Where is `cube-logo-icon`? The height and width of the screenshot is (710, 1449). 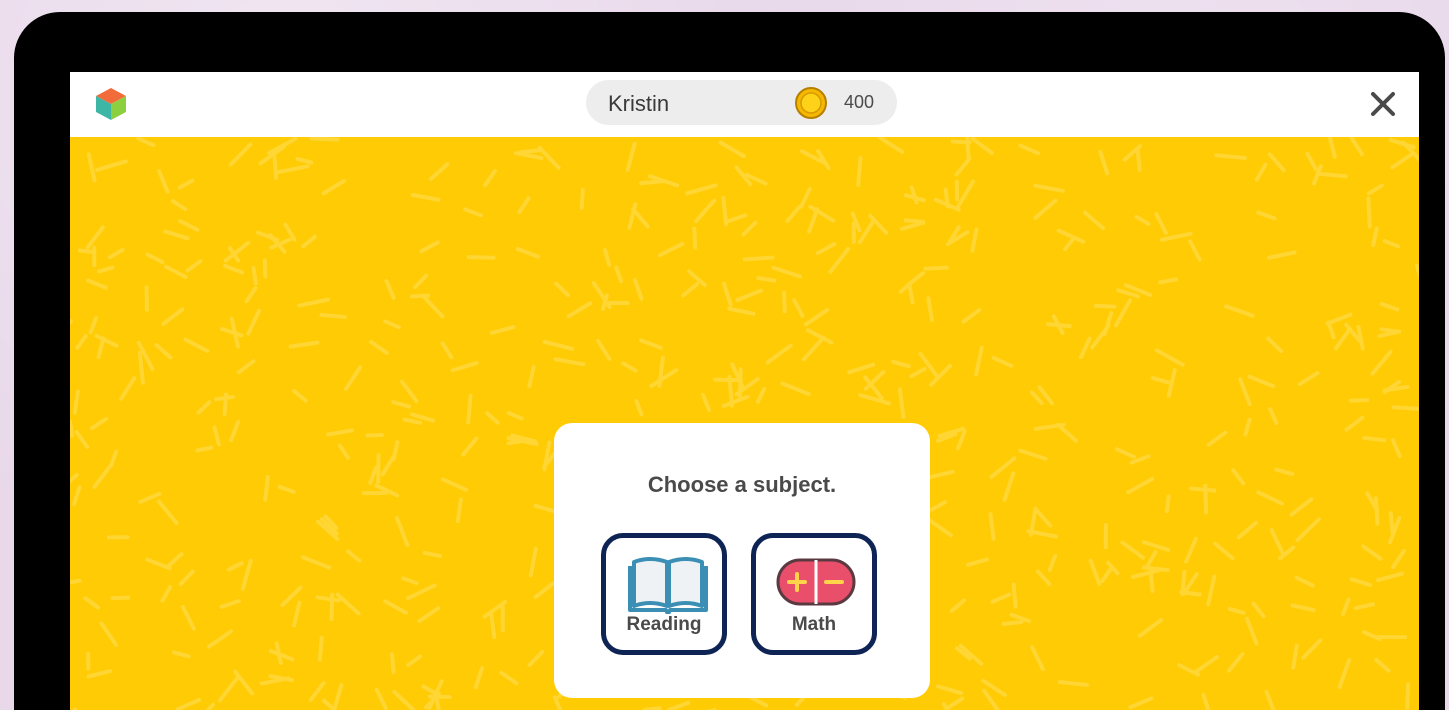
cube-logo-icon is located at coordinates (111, 104).